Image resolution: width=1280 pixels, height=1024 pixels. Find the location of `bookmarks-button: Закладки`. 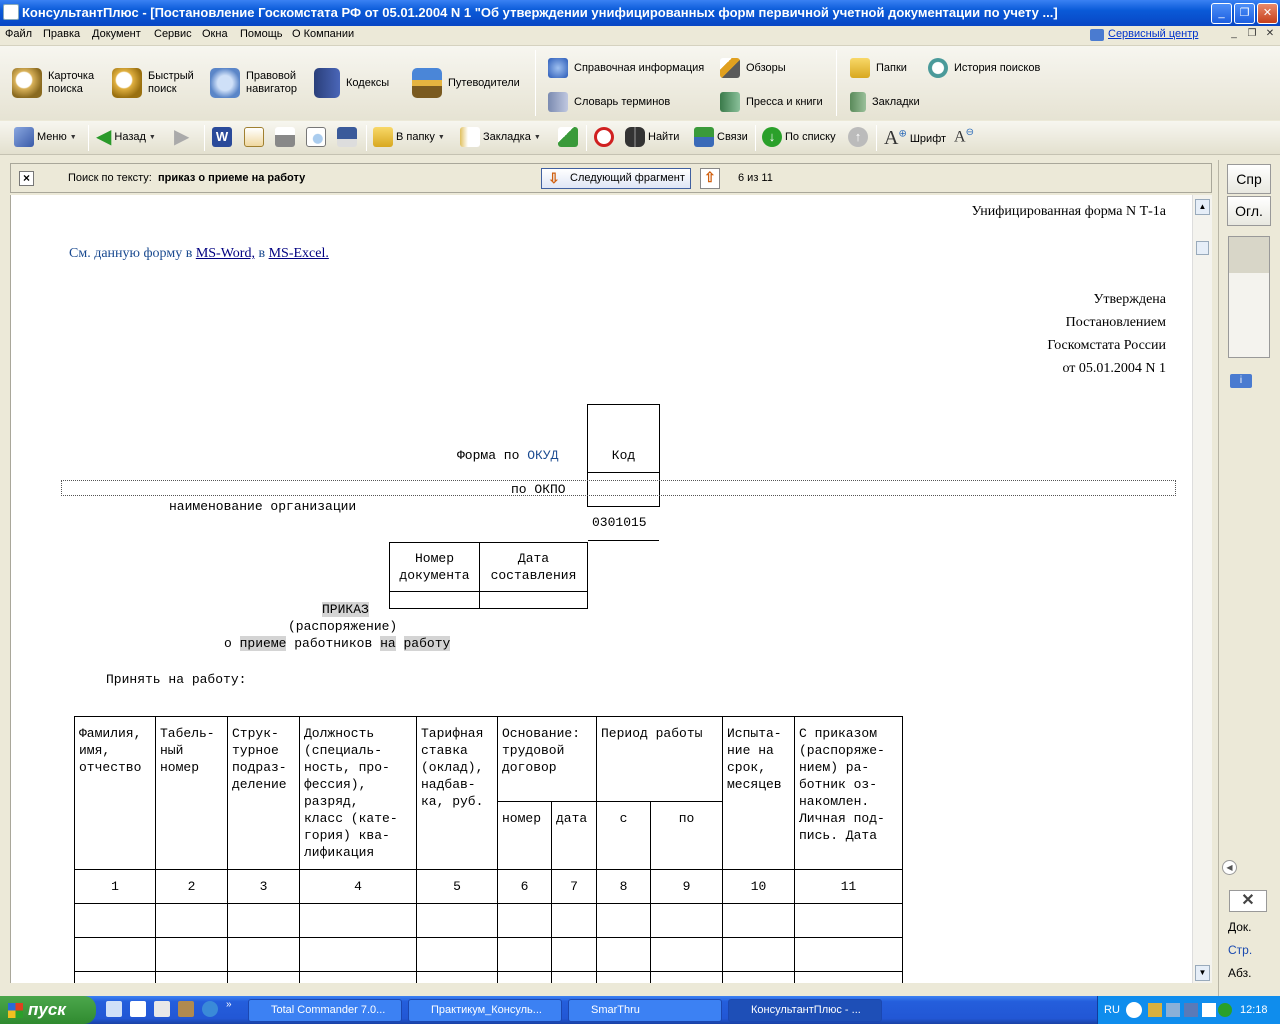

bookmarks-button: Закладки is located at coordinates (885, 102).